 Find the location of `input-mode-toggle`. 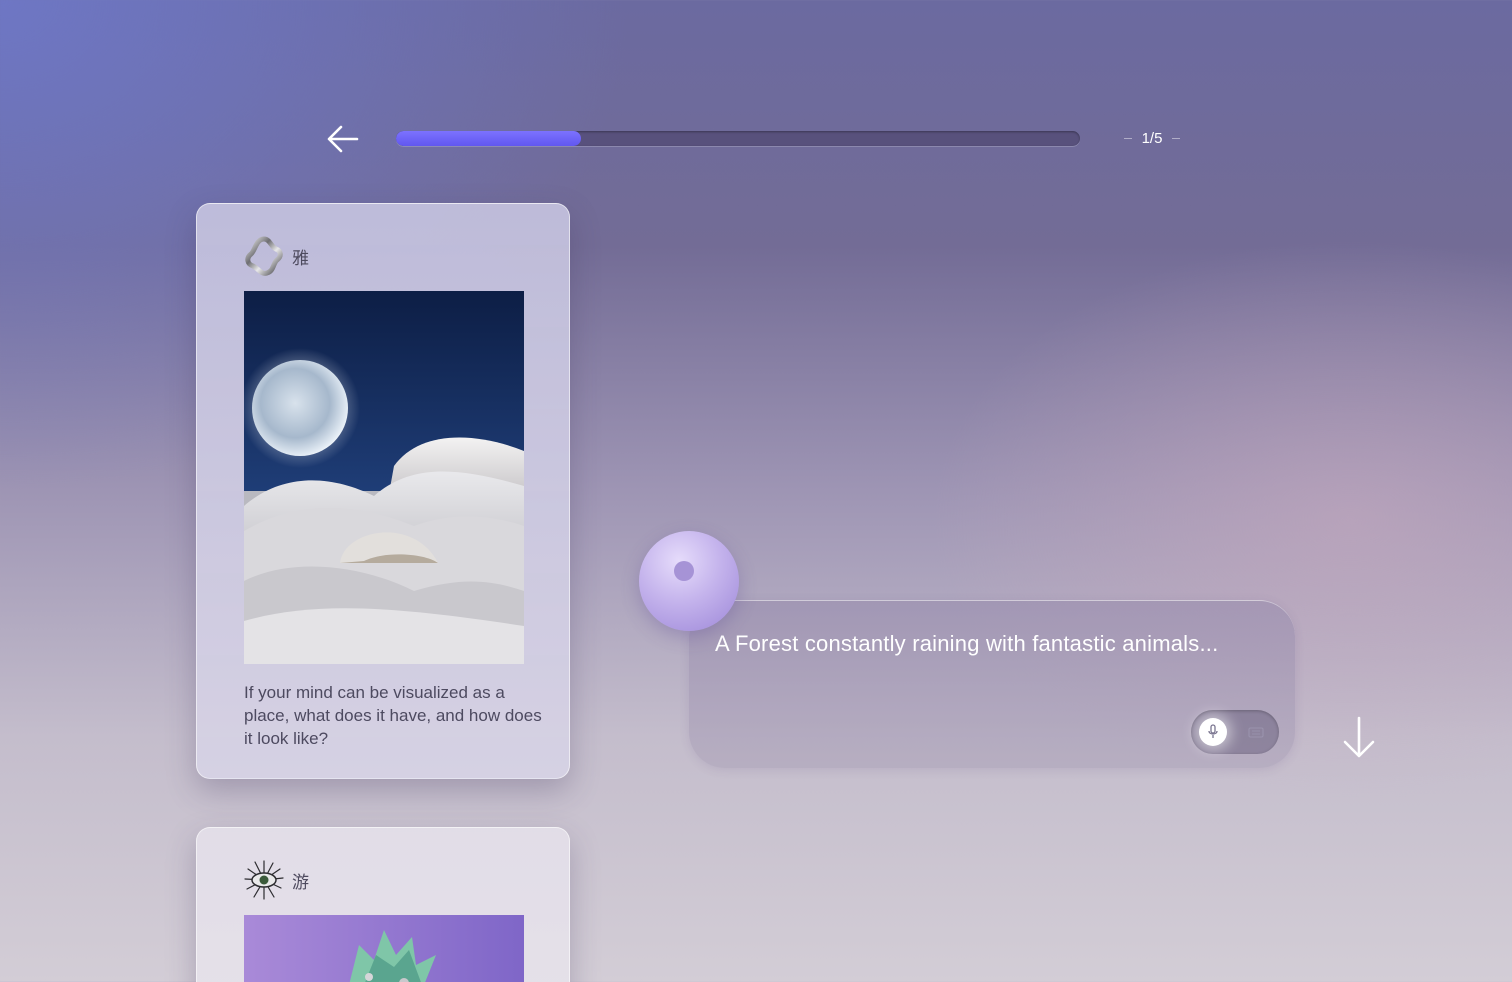

input-mode-toggle is located at coordinates (1235, 732).